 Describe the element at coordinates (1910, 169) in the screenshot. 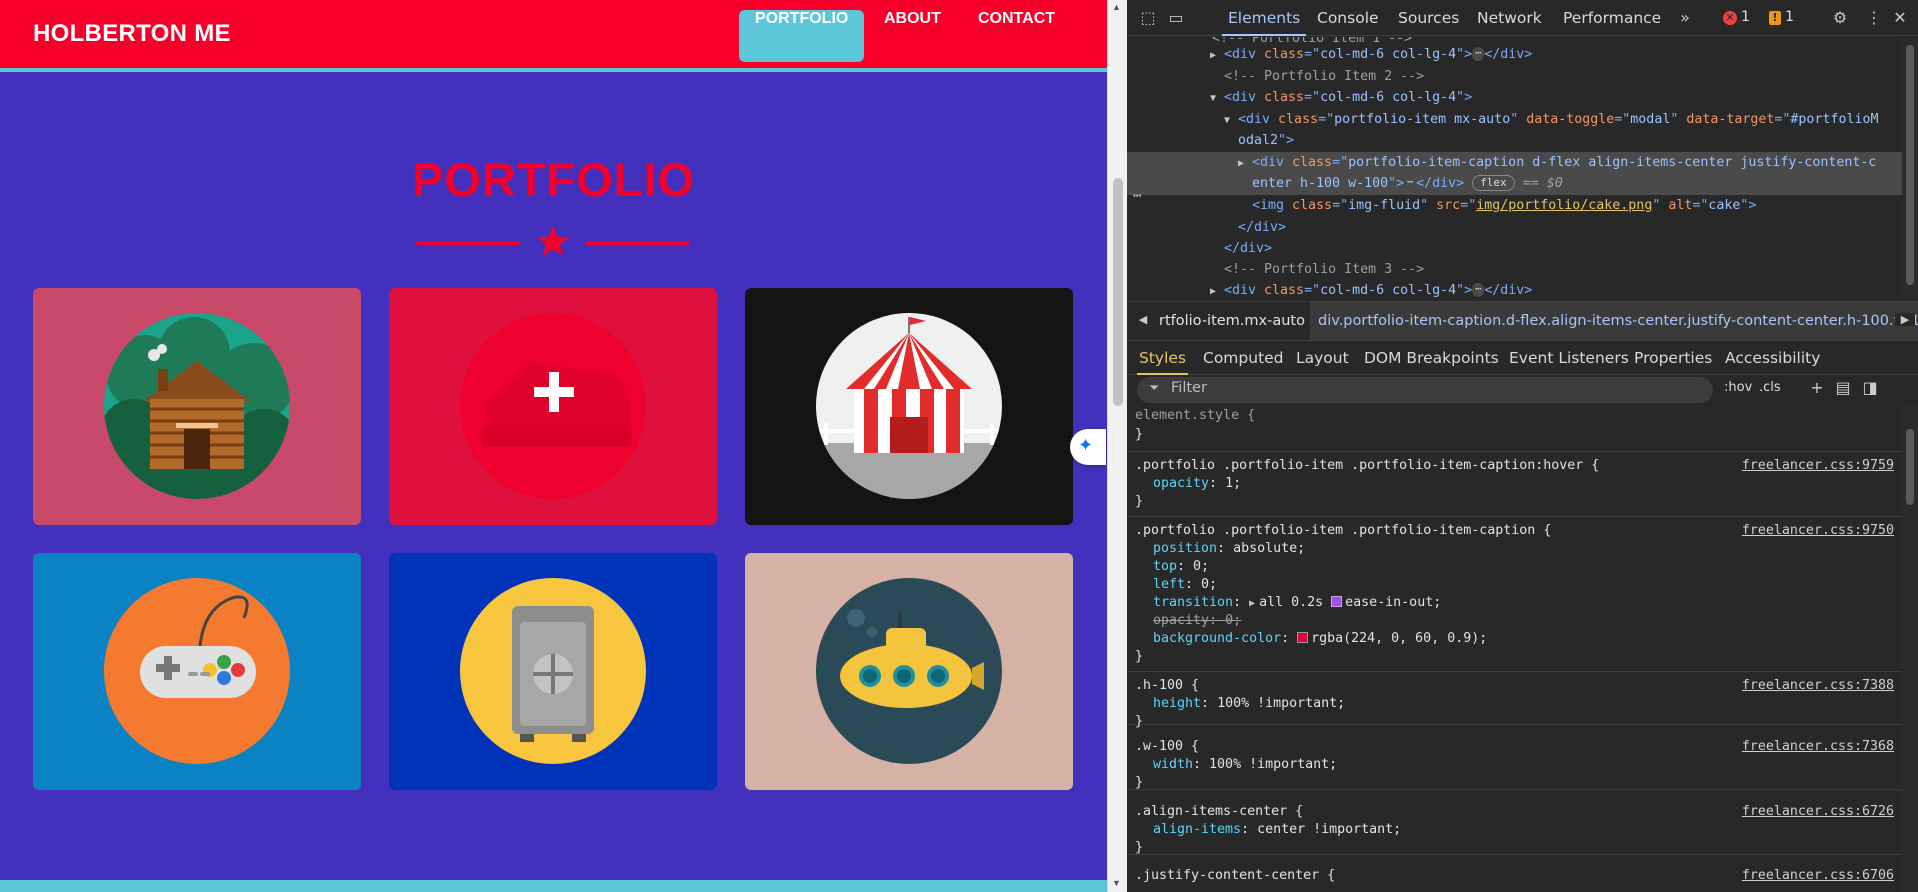

I see `dom-scrollbar` at that location.